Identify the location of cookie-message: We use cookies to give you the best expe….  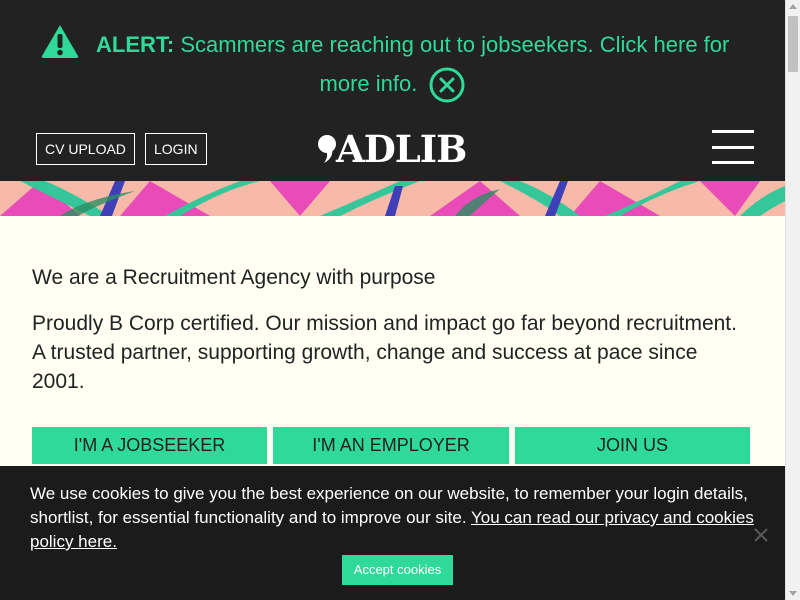
(392, 518).